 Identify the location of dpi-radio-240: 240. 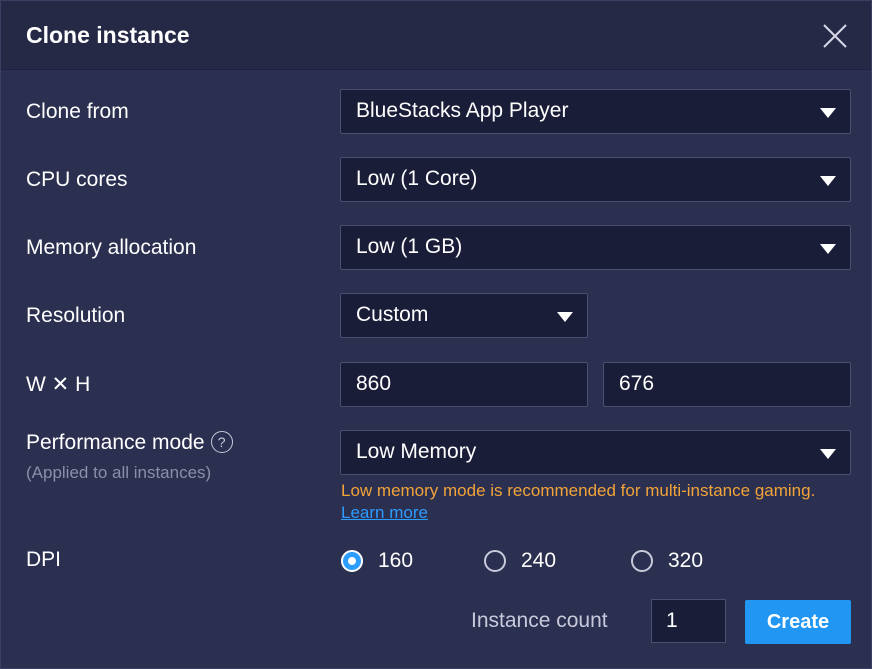
(520, 561).